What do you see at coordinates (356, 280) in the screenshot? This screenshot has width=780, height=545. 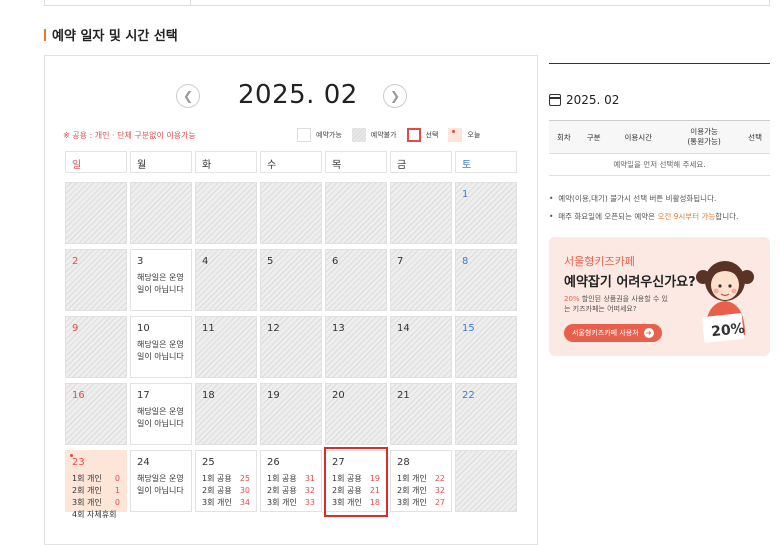 I see `day-cell-6: 6` at bounding box center [356, 280].